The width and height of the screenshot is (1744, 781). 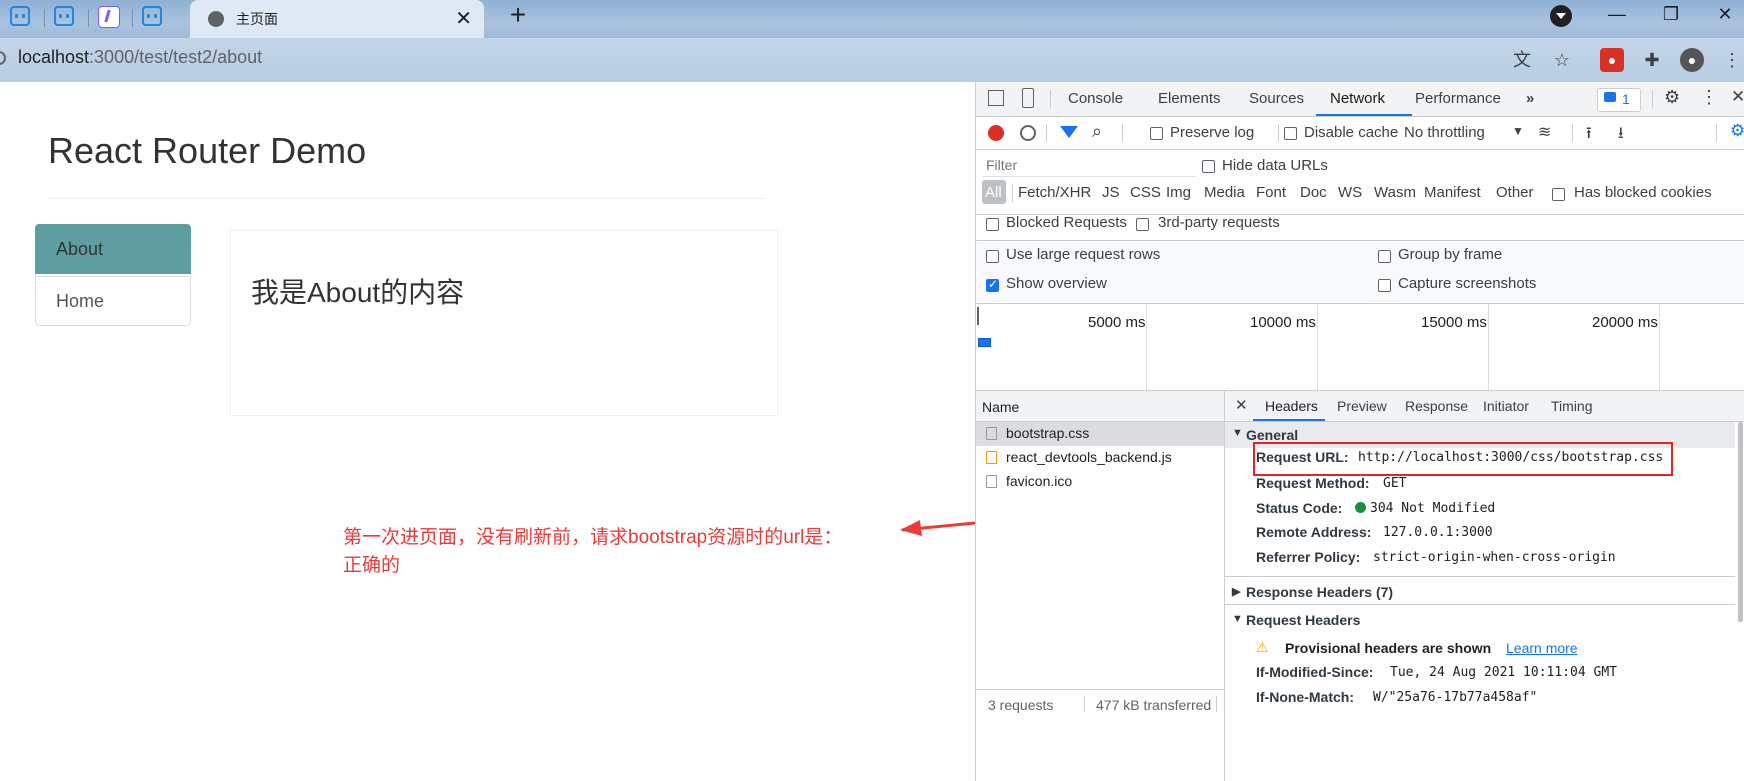 What do you see at coordinates (1069, 132) in the screenshot?
I see `filter-icon` at bounding box center [1069, 132].